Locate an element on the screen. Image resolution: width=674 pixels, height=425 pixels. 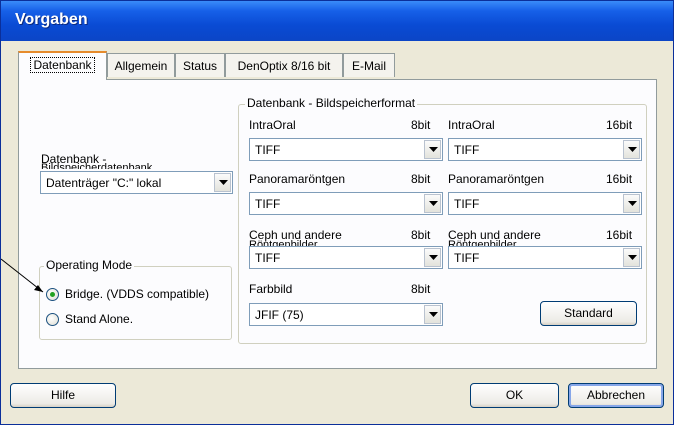
intraoral-16bit-depth: 16bit is located at coordinates (619, 125).